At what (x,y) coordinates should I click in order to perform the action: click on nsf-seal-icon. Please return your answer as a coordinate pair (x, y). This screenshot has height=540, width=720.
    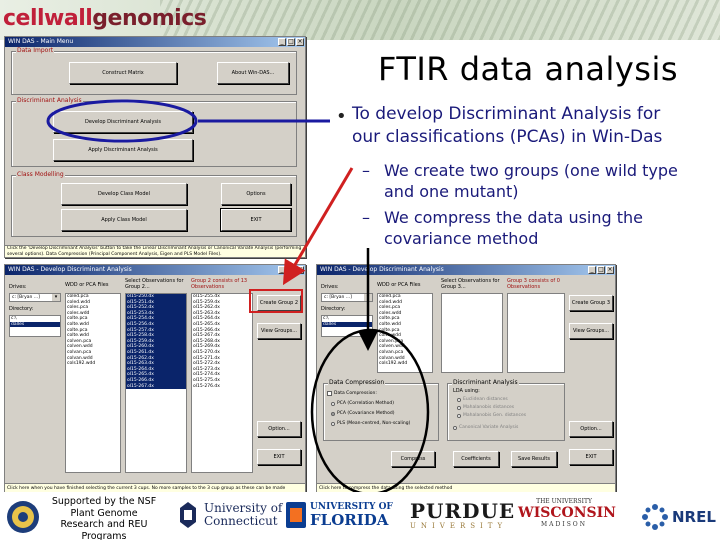
    Looking at the image, I should click on (23, 517).